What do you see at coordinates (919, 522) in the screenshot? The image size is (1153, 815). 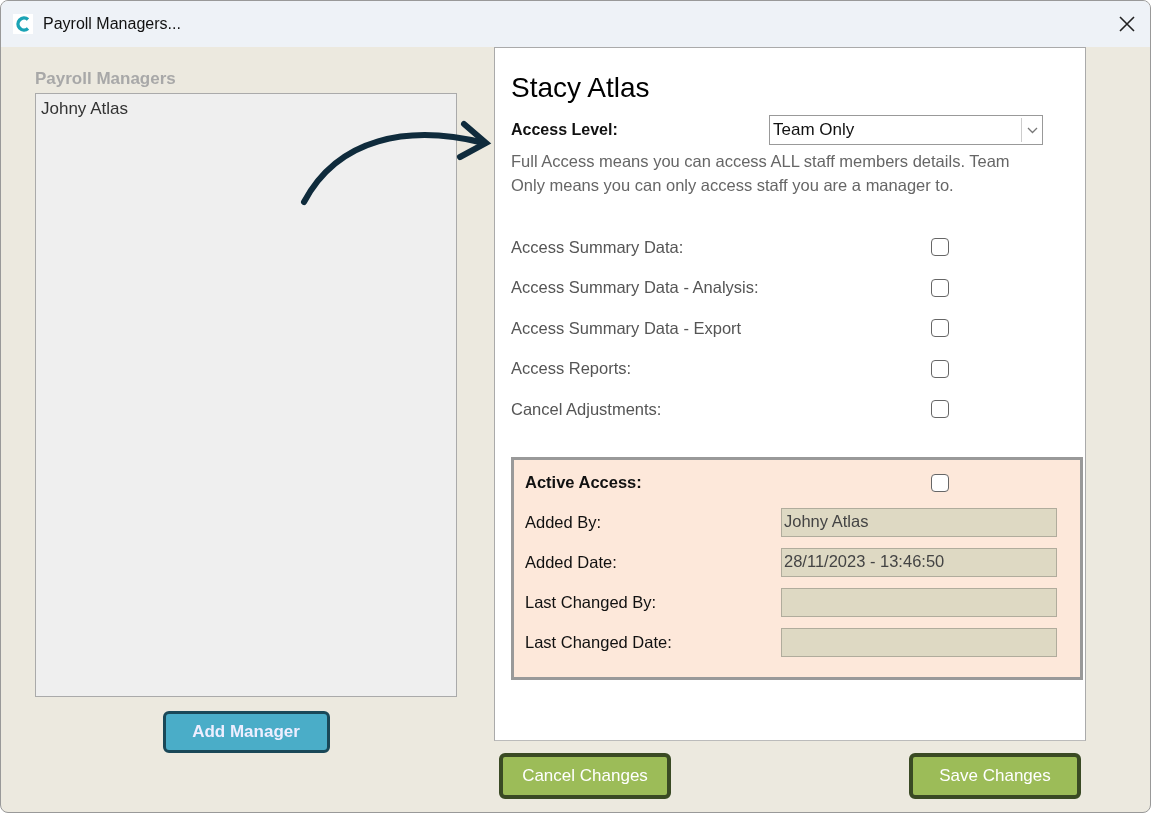 I see `read-only-field: Johny Atlas` at bounding box center [919, 522].